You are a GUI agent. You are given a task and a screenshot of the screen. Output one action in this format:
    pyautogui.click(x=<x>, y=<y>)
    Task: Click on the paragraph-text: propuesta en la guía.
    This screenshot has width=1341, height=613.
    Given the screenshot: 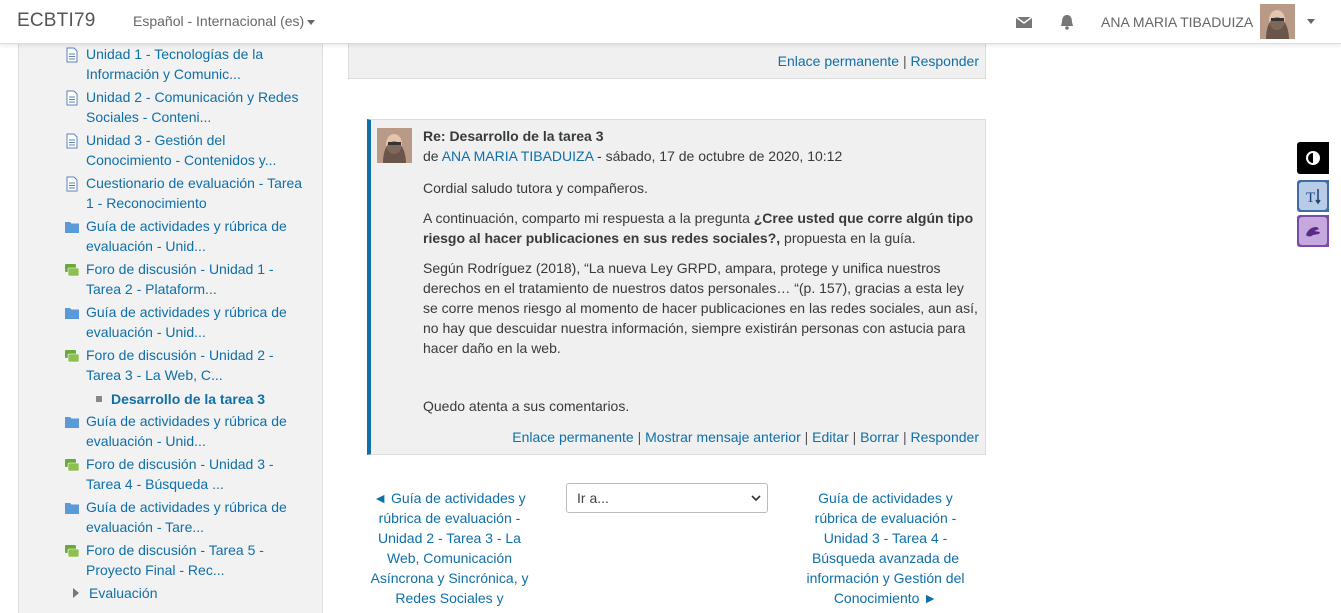 What is the action you would take?
    pyautogui.click(x=848, y=238)
    